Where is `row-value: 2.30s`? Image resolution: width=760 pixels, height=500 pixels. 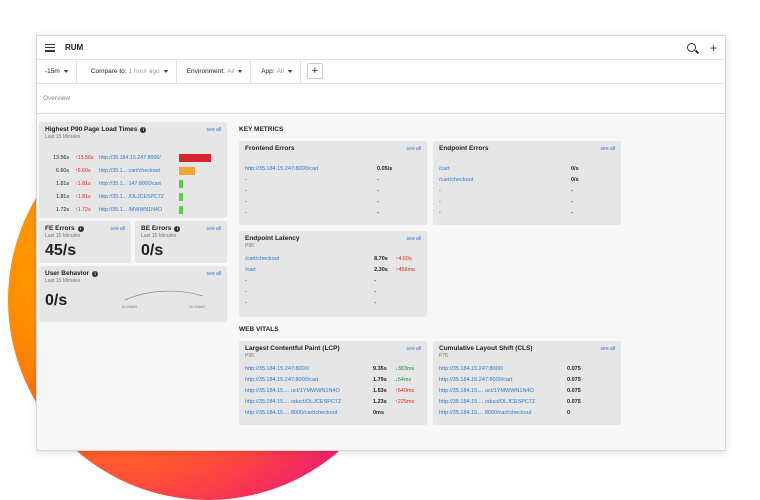 row-value: 2.30s is located at coordinates (381, 269).